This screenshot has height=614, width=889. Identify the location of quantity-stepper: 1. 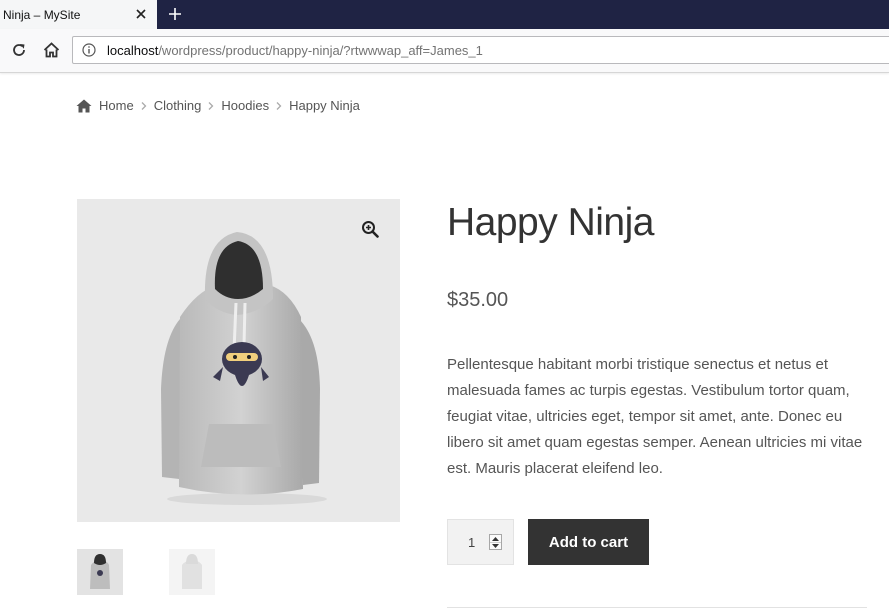
(480, 542).